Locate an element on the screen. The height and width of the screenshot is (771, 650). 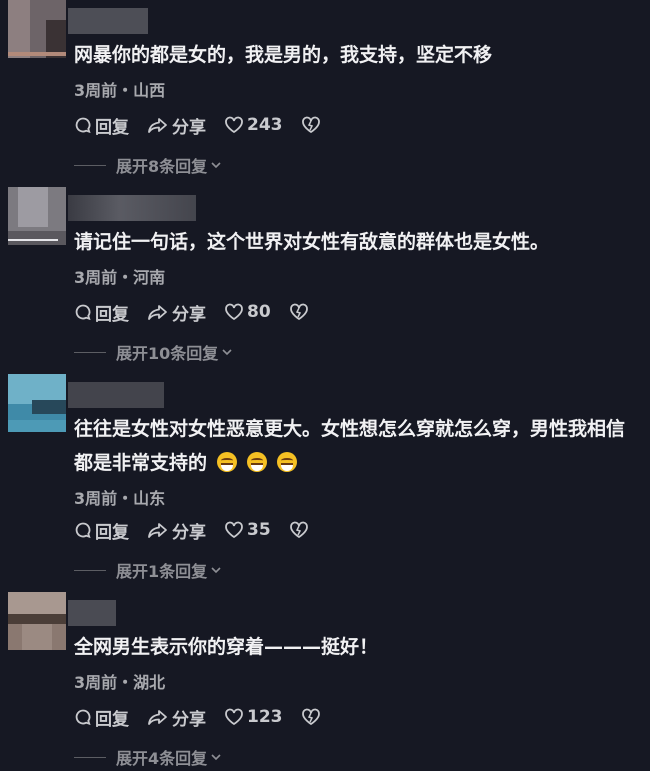
expand-replies-button: 展开1条回复 is located at coordinates (148, 570).